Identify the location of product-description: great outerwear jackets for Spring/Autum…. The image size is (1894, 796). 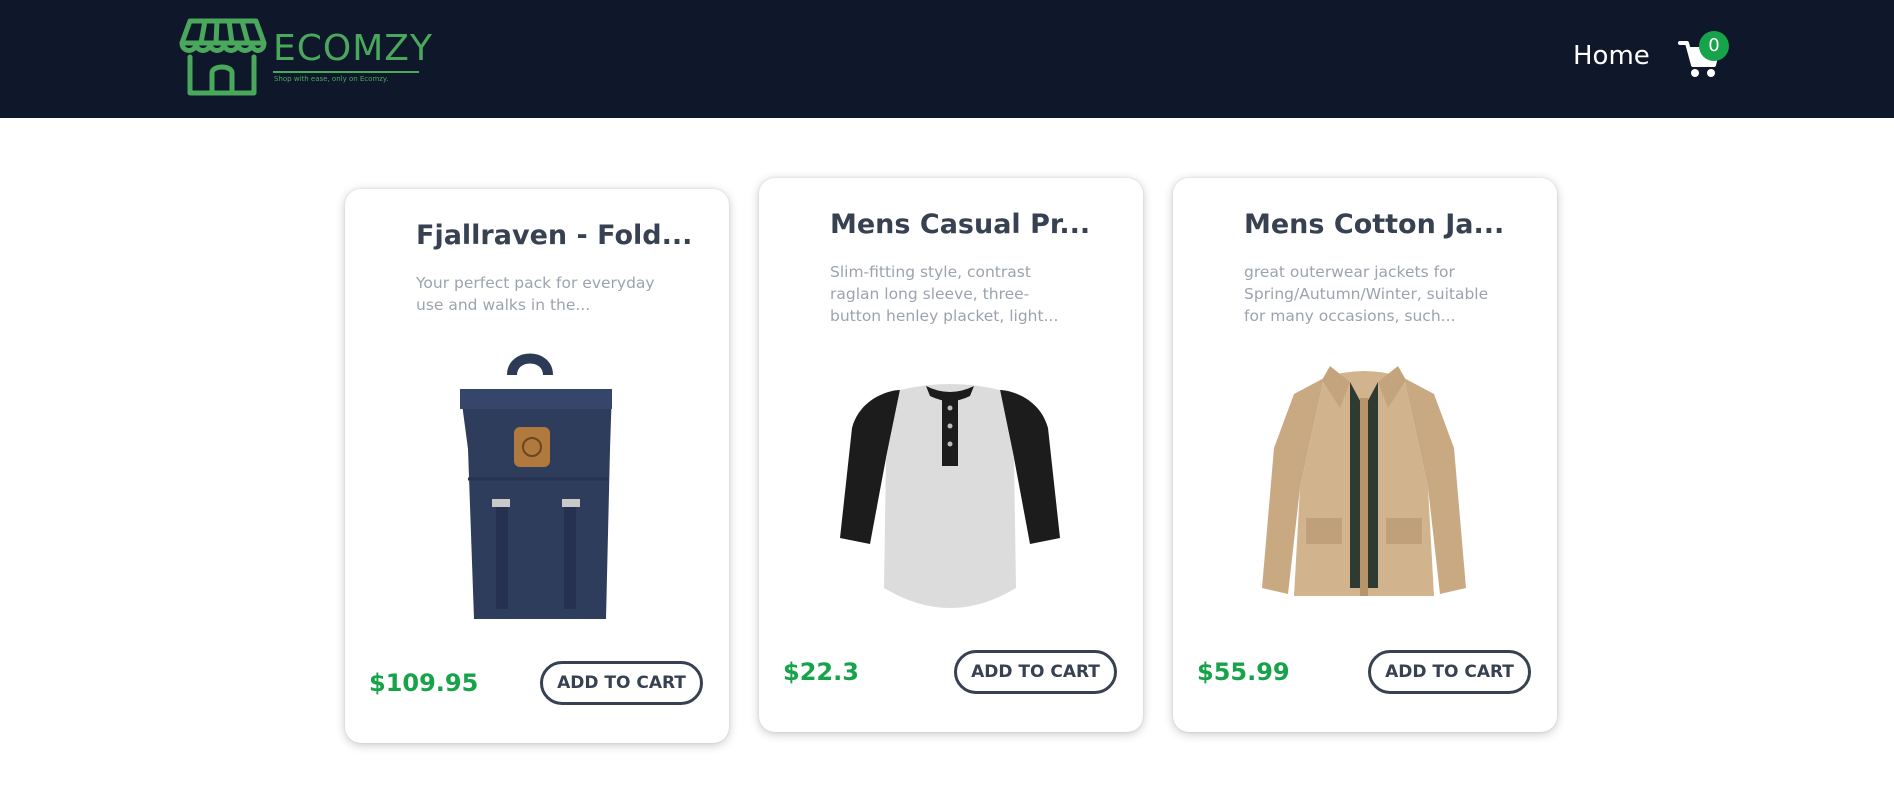
(1366, 294).